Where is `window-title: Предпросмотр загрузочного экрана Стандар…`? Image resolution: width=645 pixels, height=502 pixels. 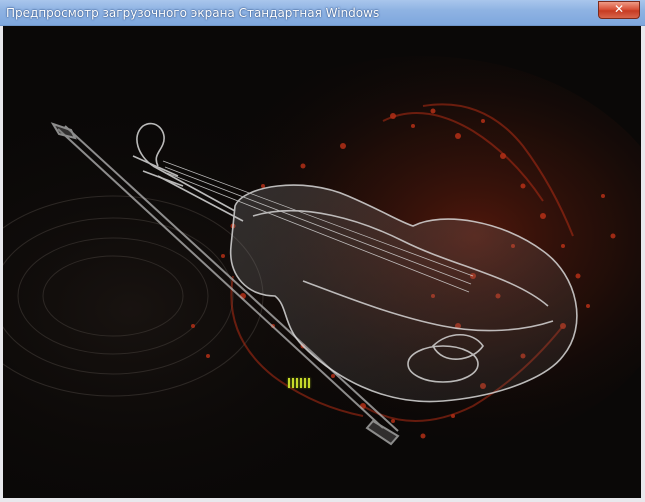 window-title: Предпросмотр загрузочного экрана Стандар… is located at coordinates (193, 13).